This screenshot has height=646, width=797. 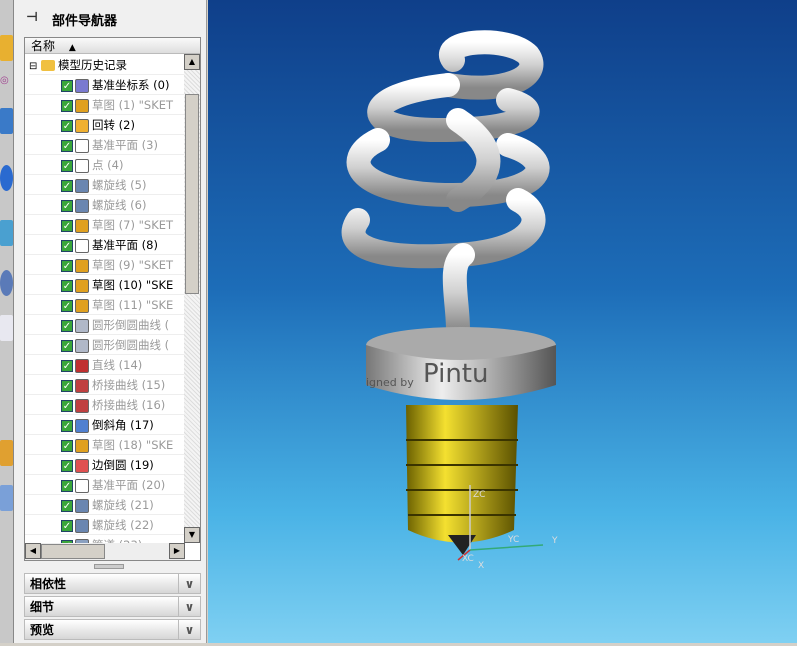 I want to click on scroll-up-button: ▲, so click(x=192, y=62).